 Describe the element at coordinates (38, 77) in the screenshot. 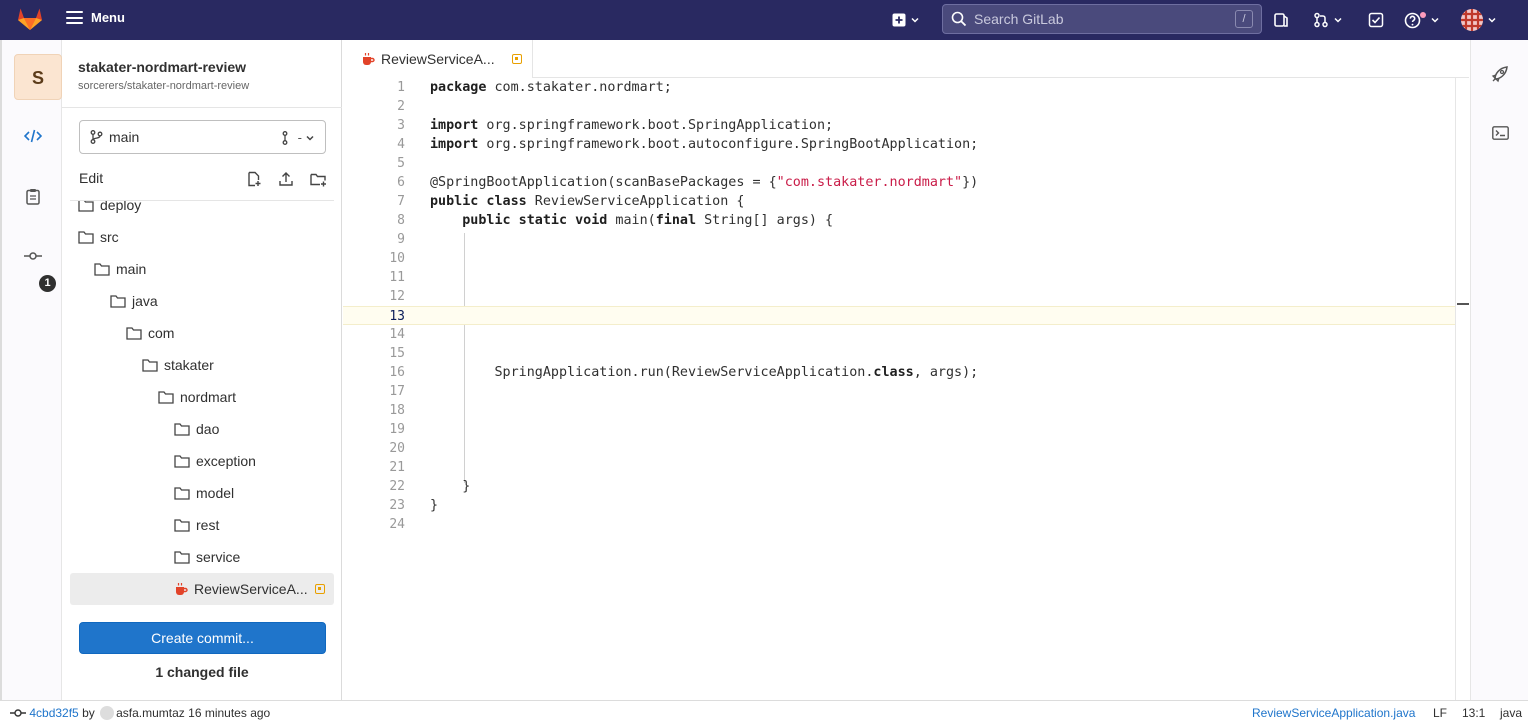

I see `project-avatar: S` at that location.